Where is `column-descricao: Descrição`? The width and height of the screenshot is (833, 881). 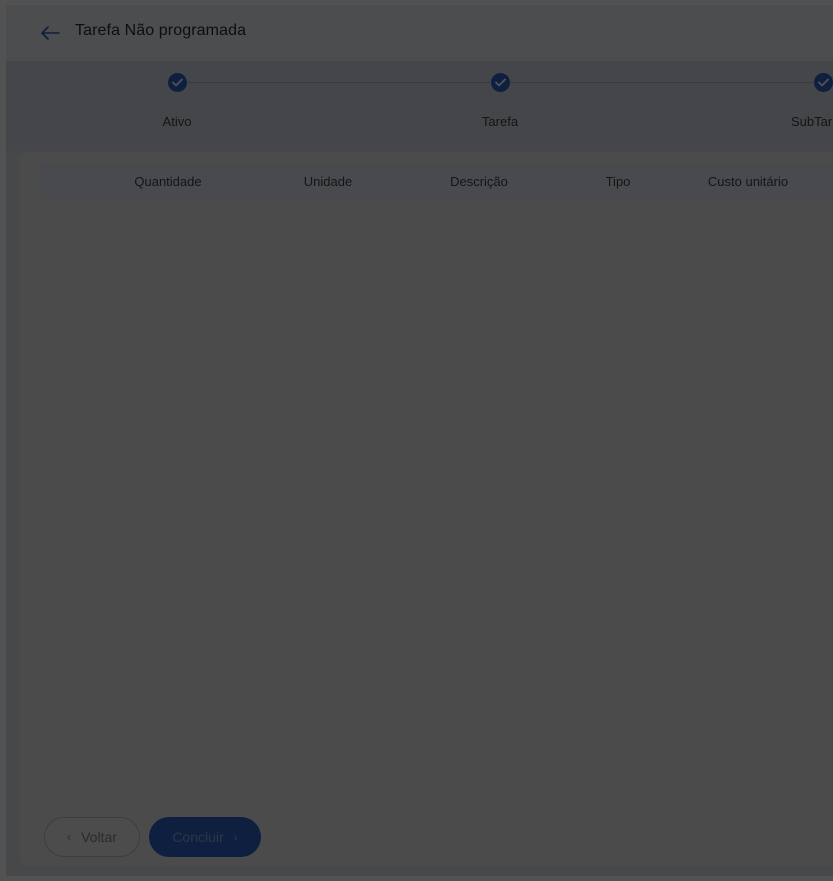
column-descricao: Descrição is located at coordinates (479, 181).